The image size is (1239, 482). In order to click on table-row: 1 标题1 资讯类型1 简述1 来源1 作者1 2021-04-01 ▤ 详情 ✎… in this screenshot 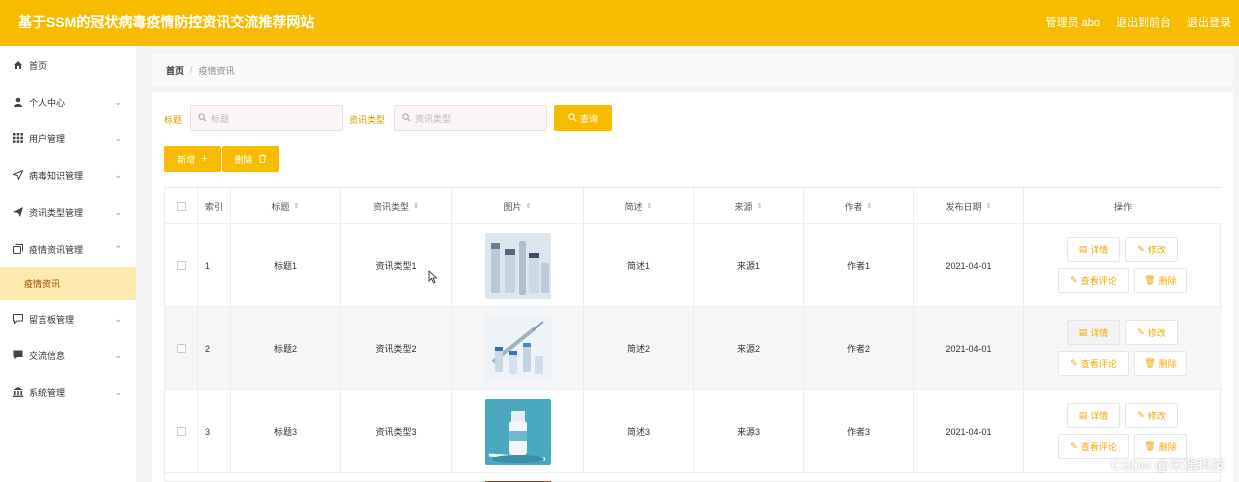, I will do `click(693, 265)`.